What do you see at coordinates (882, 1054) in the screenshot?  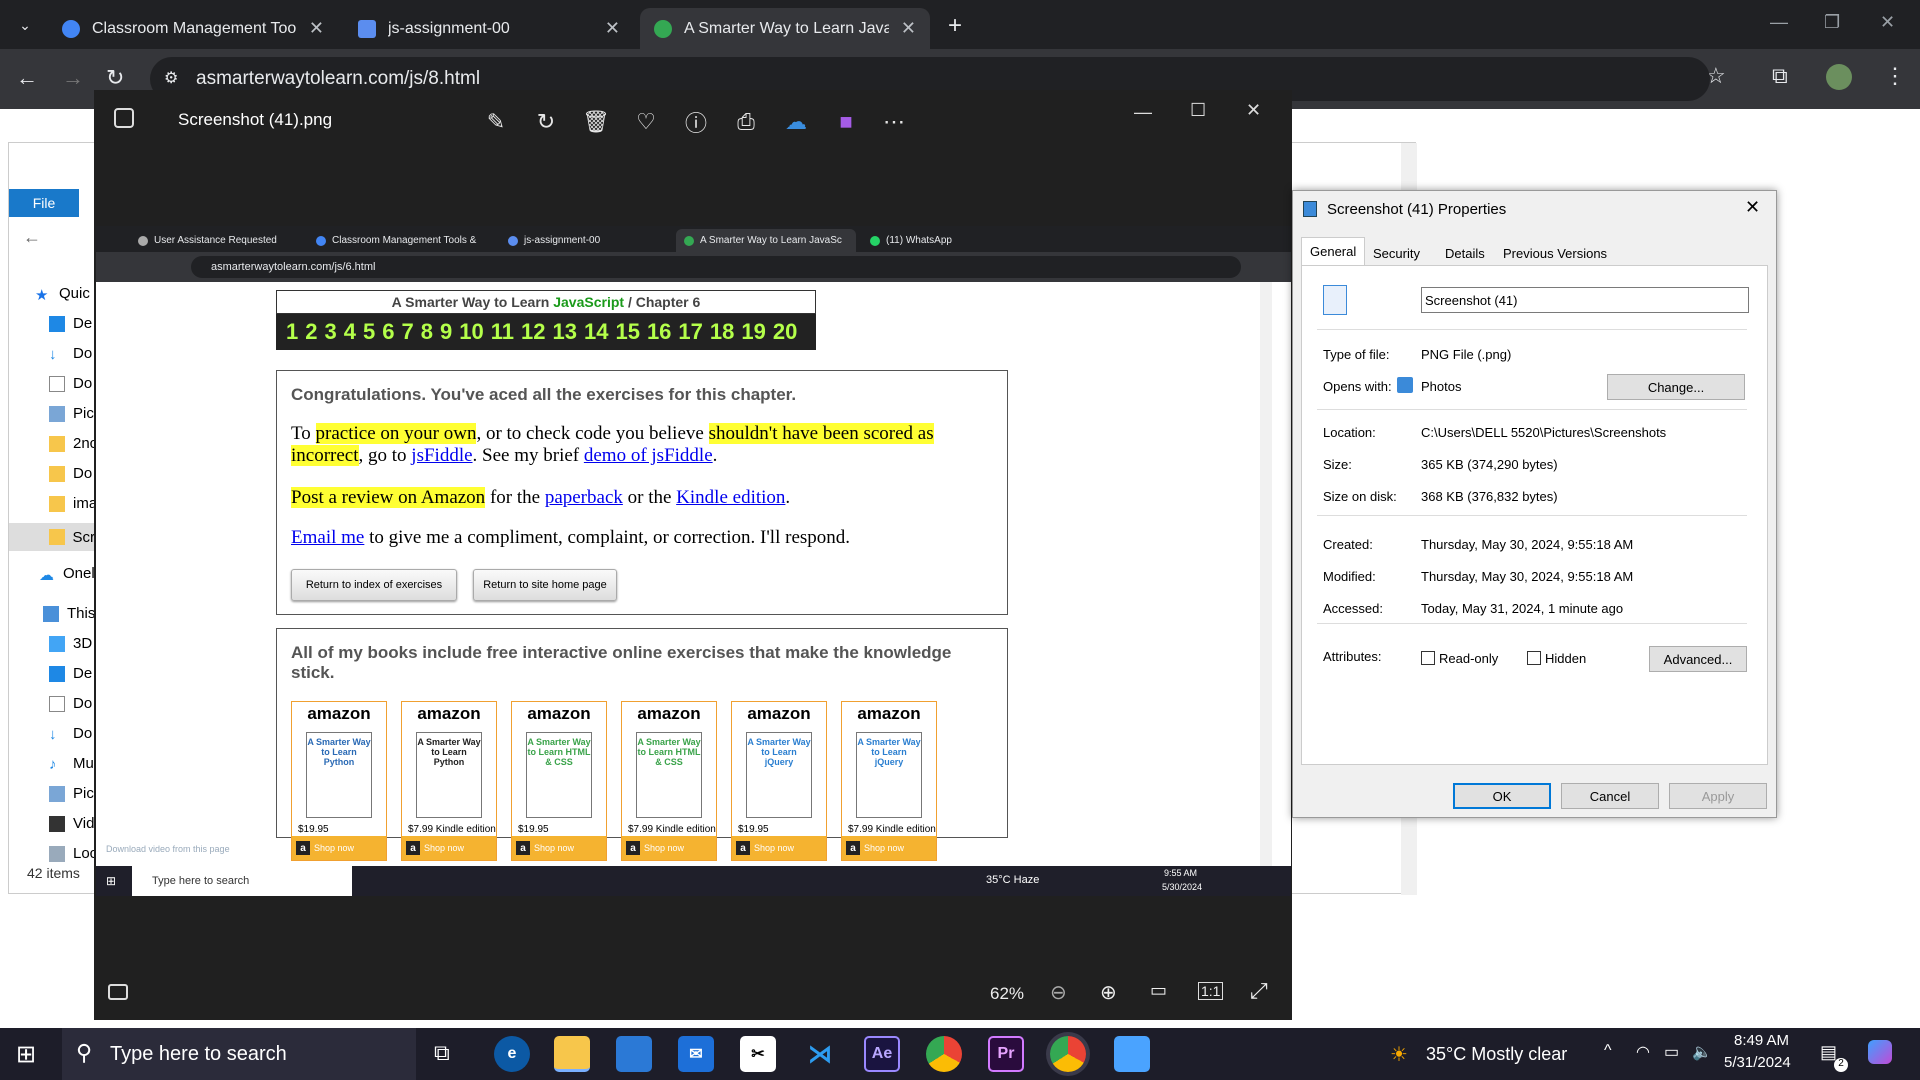 I see `after-effects-icon: Ae` at bounding box center [882, 1054].